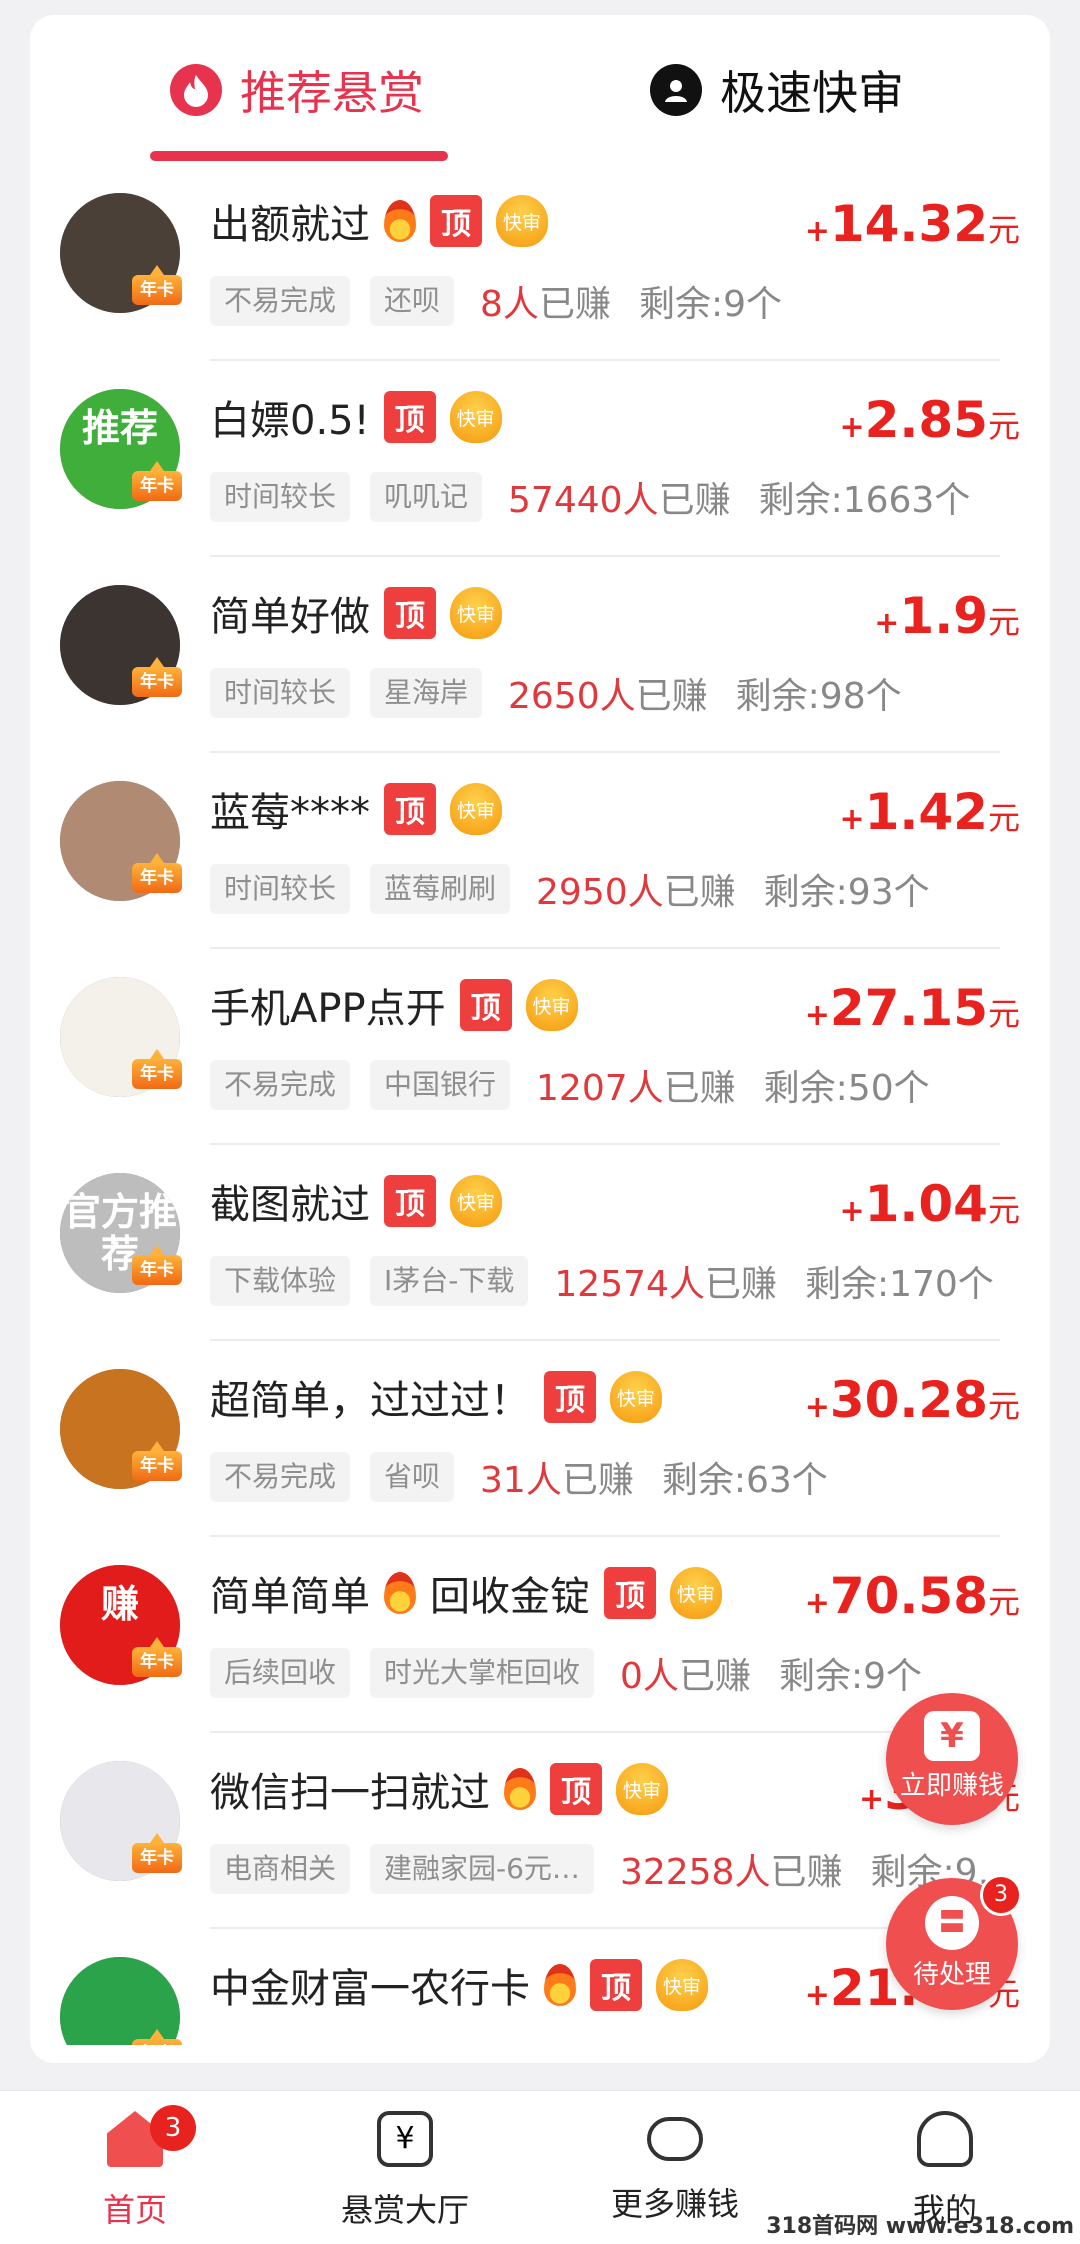  I want to click on task-price: +70.58元, so click(912, 1596).